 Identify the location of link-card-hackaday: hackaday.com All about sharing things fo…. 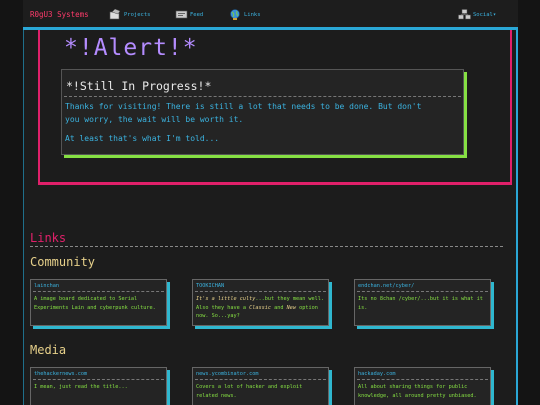
(422, 386).